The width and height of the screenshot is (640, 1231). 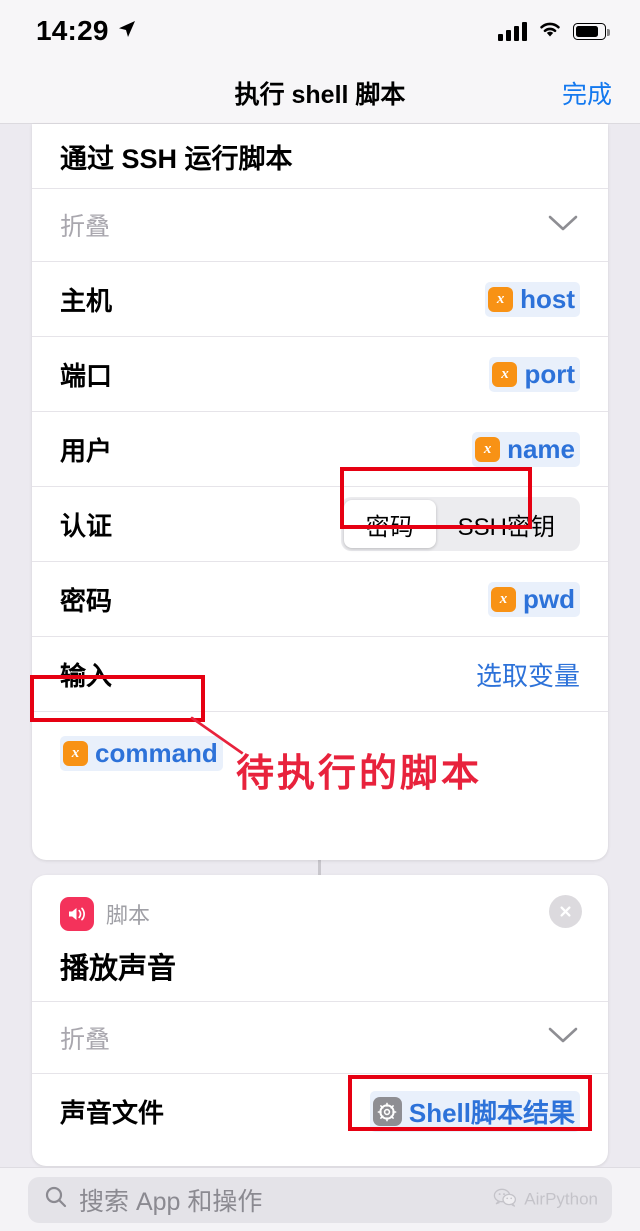 I want to click on variable-token-pwd: x pwd, so click(x=534, y=599).